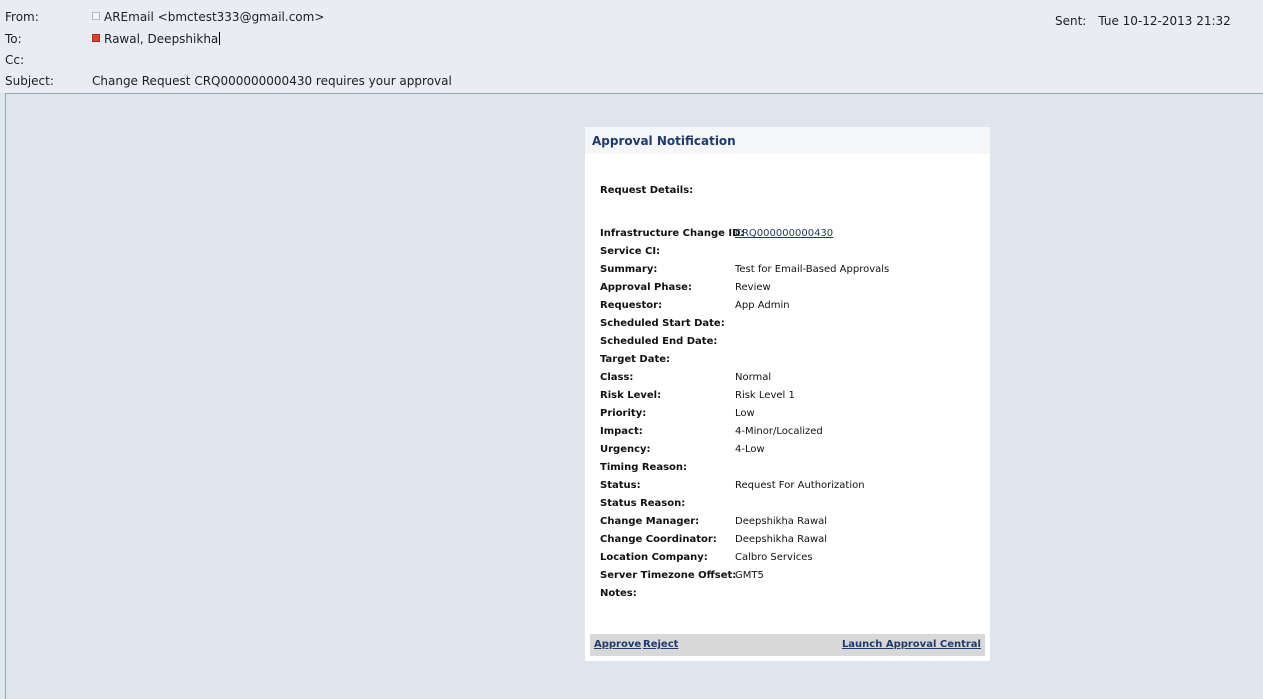 Image resolution: width=1263 pixels, height=699 pixels. Describe the element at coordinates (650, 521) in the screenshot. I see `field-label: Change Manager:` at that location.